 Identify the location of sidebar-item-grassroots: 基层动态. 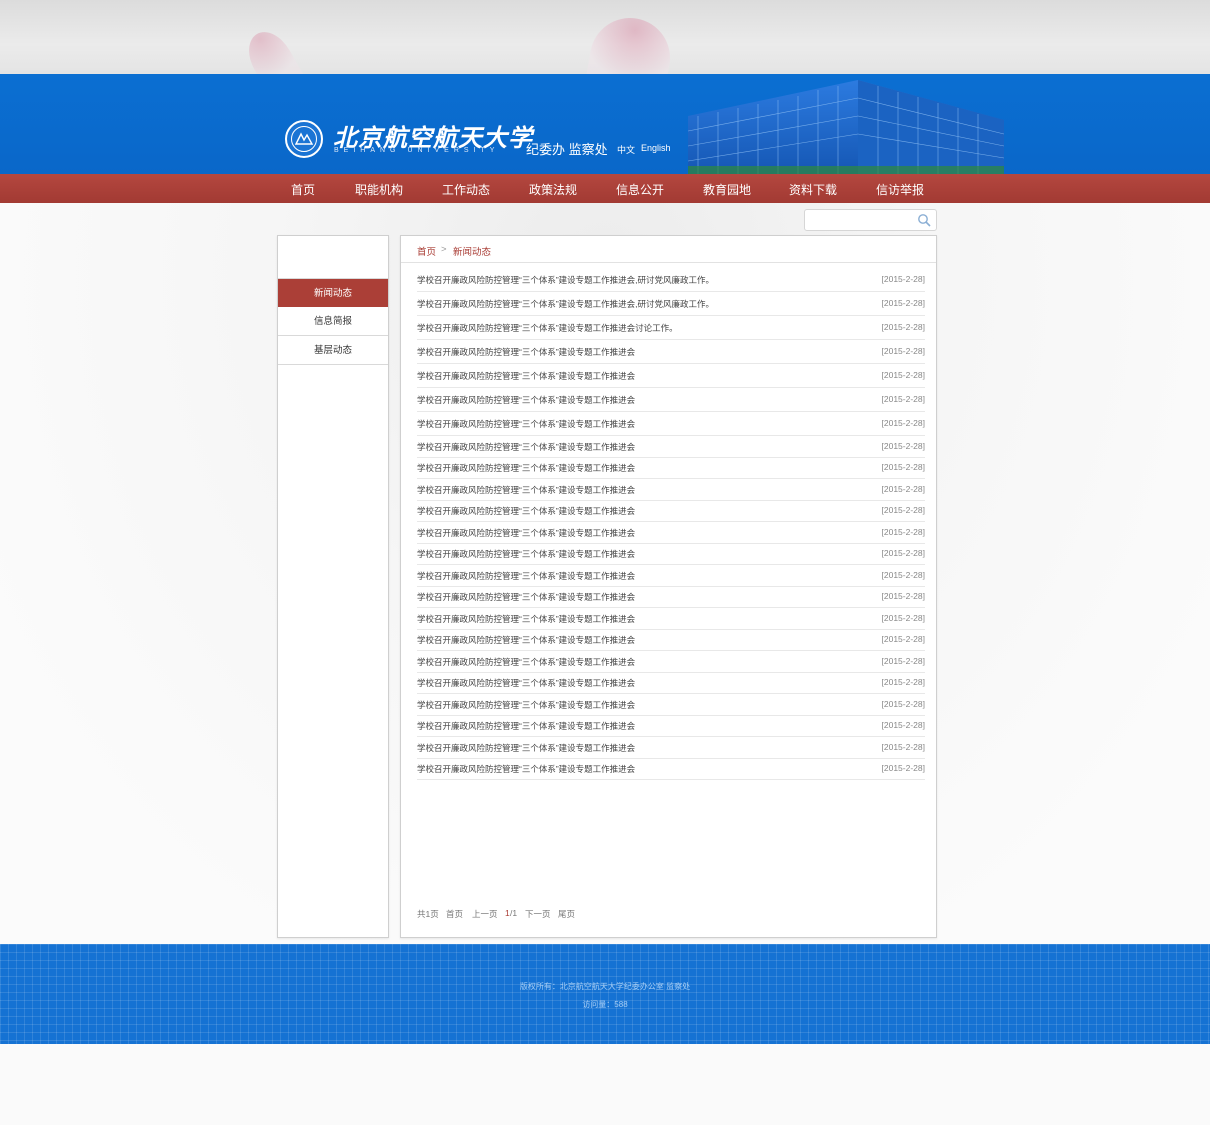
(333, 350).